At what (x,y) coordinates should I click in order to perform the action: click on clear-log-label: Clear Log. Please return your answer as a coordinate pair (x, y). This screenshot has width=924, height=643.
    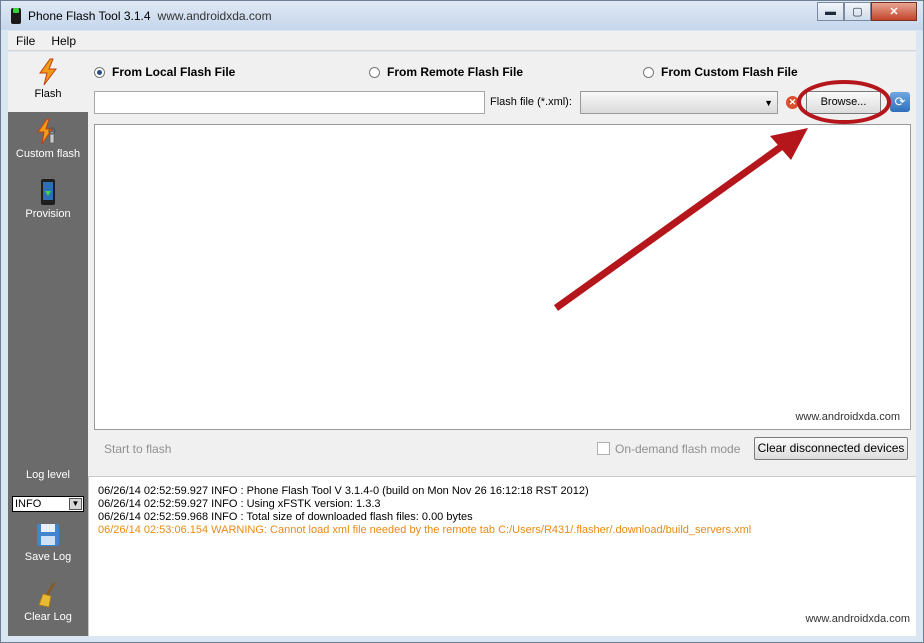
    Looking at the image, I should click on (48, 617).